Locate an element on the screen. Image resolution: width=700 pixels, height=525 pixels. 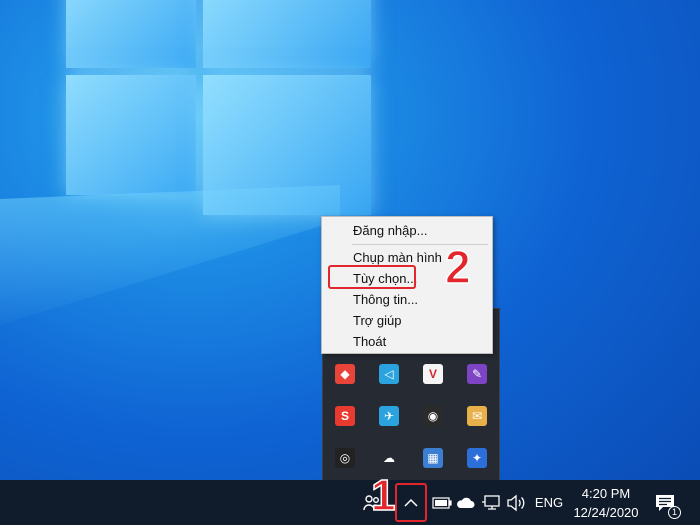
tray-icon-slot: ◉ is located at coordinates (433, 416).